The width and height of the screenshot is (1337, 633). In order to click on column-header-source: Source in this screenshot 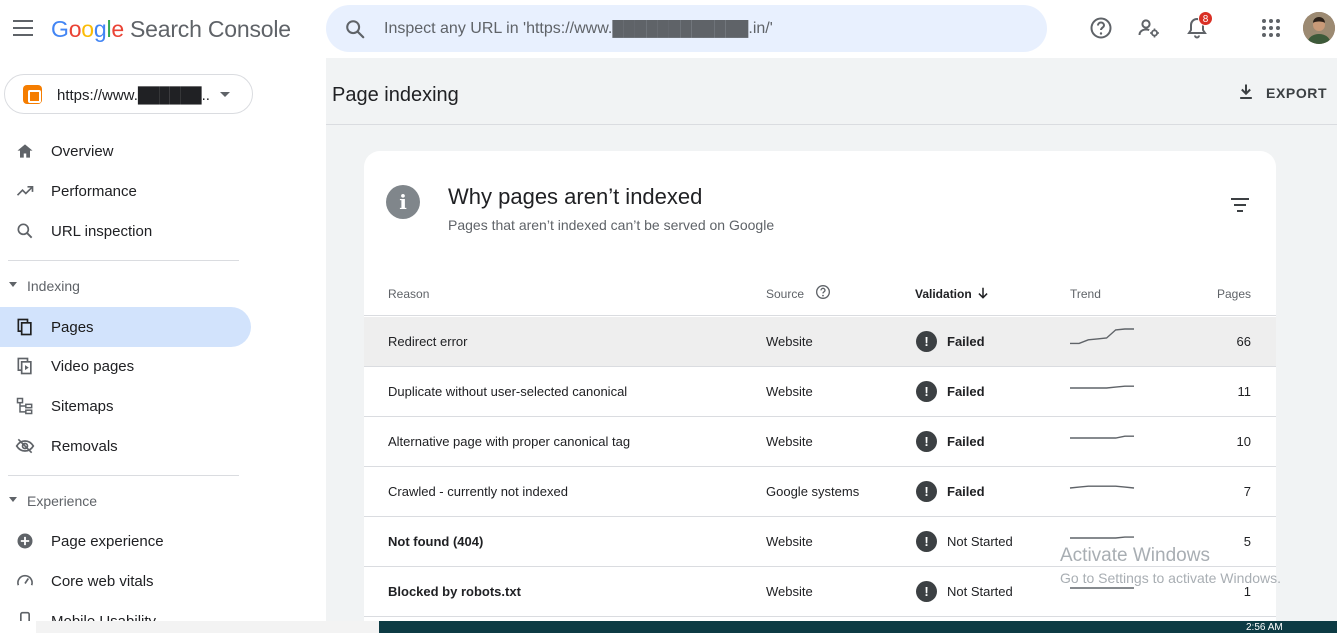, I will do `click(785, 294)`.